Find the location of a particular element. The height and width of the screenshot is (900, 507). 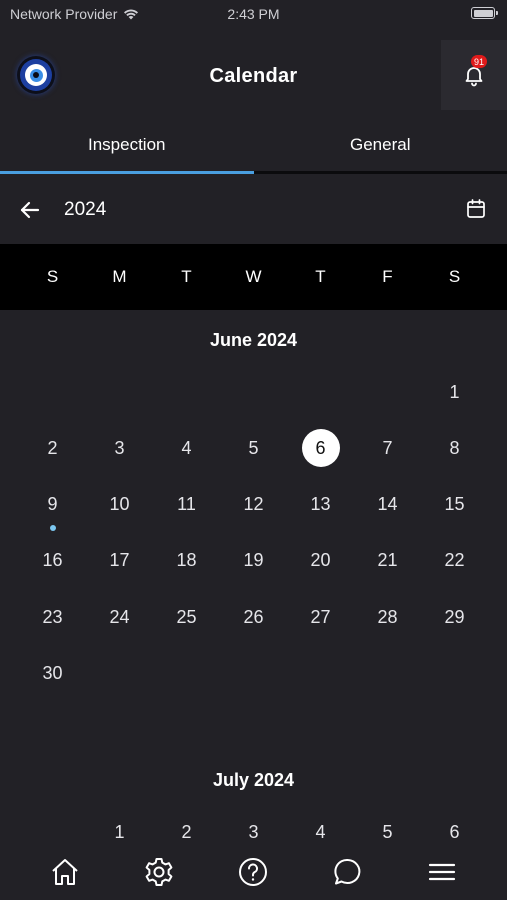

calendar-day: 26 is located at coordinates (253, 617).